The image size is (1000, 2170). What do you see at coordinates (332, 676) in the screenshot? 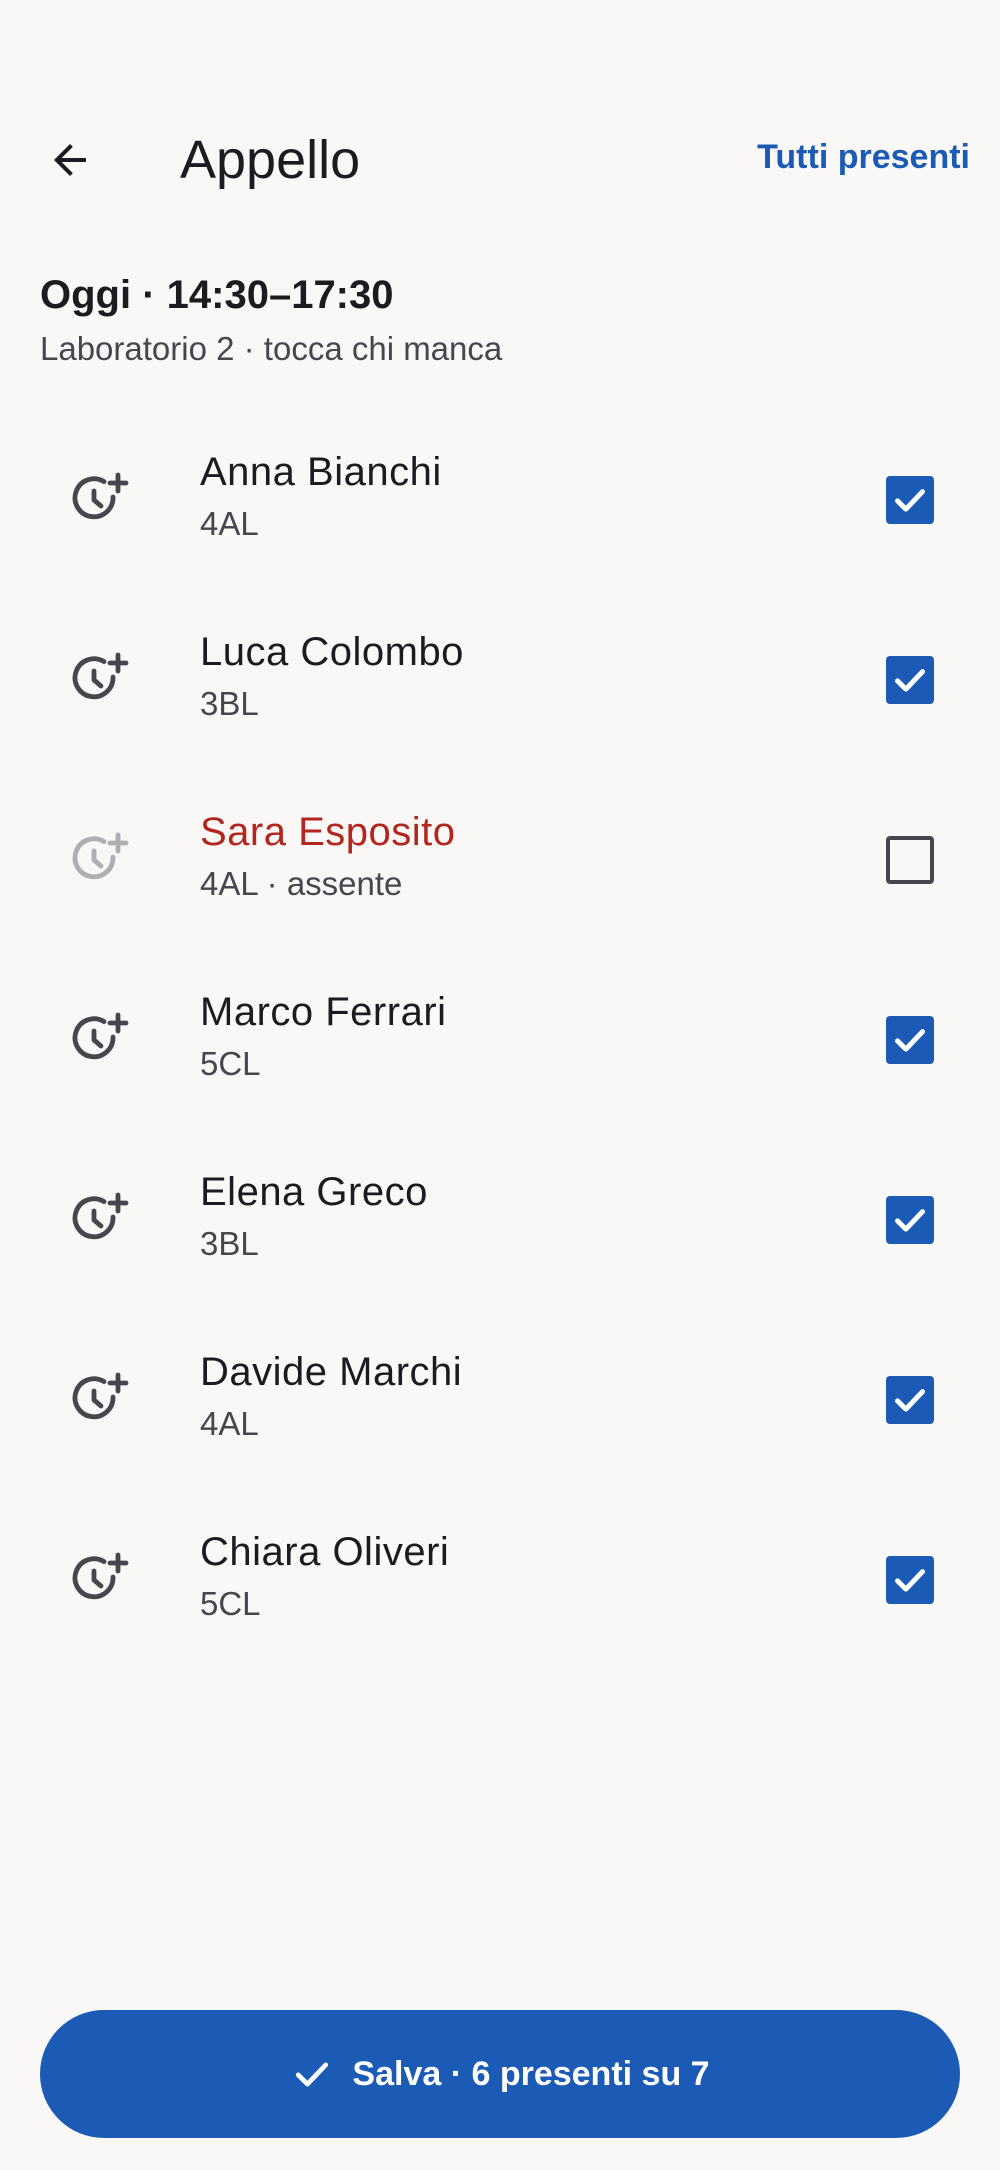
I see `student-info: Luca Colombo 3BL` at bounding box center [332, 676].